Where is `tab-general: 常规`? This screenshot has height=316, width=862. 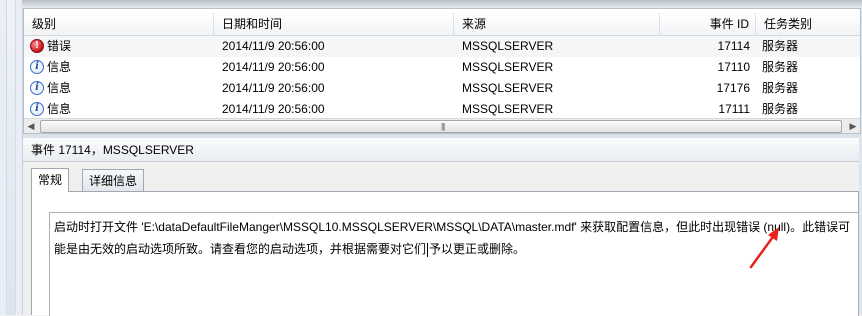
tab-general: 常规 is located at coordinates (50, 180).